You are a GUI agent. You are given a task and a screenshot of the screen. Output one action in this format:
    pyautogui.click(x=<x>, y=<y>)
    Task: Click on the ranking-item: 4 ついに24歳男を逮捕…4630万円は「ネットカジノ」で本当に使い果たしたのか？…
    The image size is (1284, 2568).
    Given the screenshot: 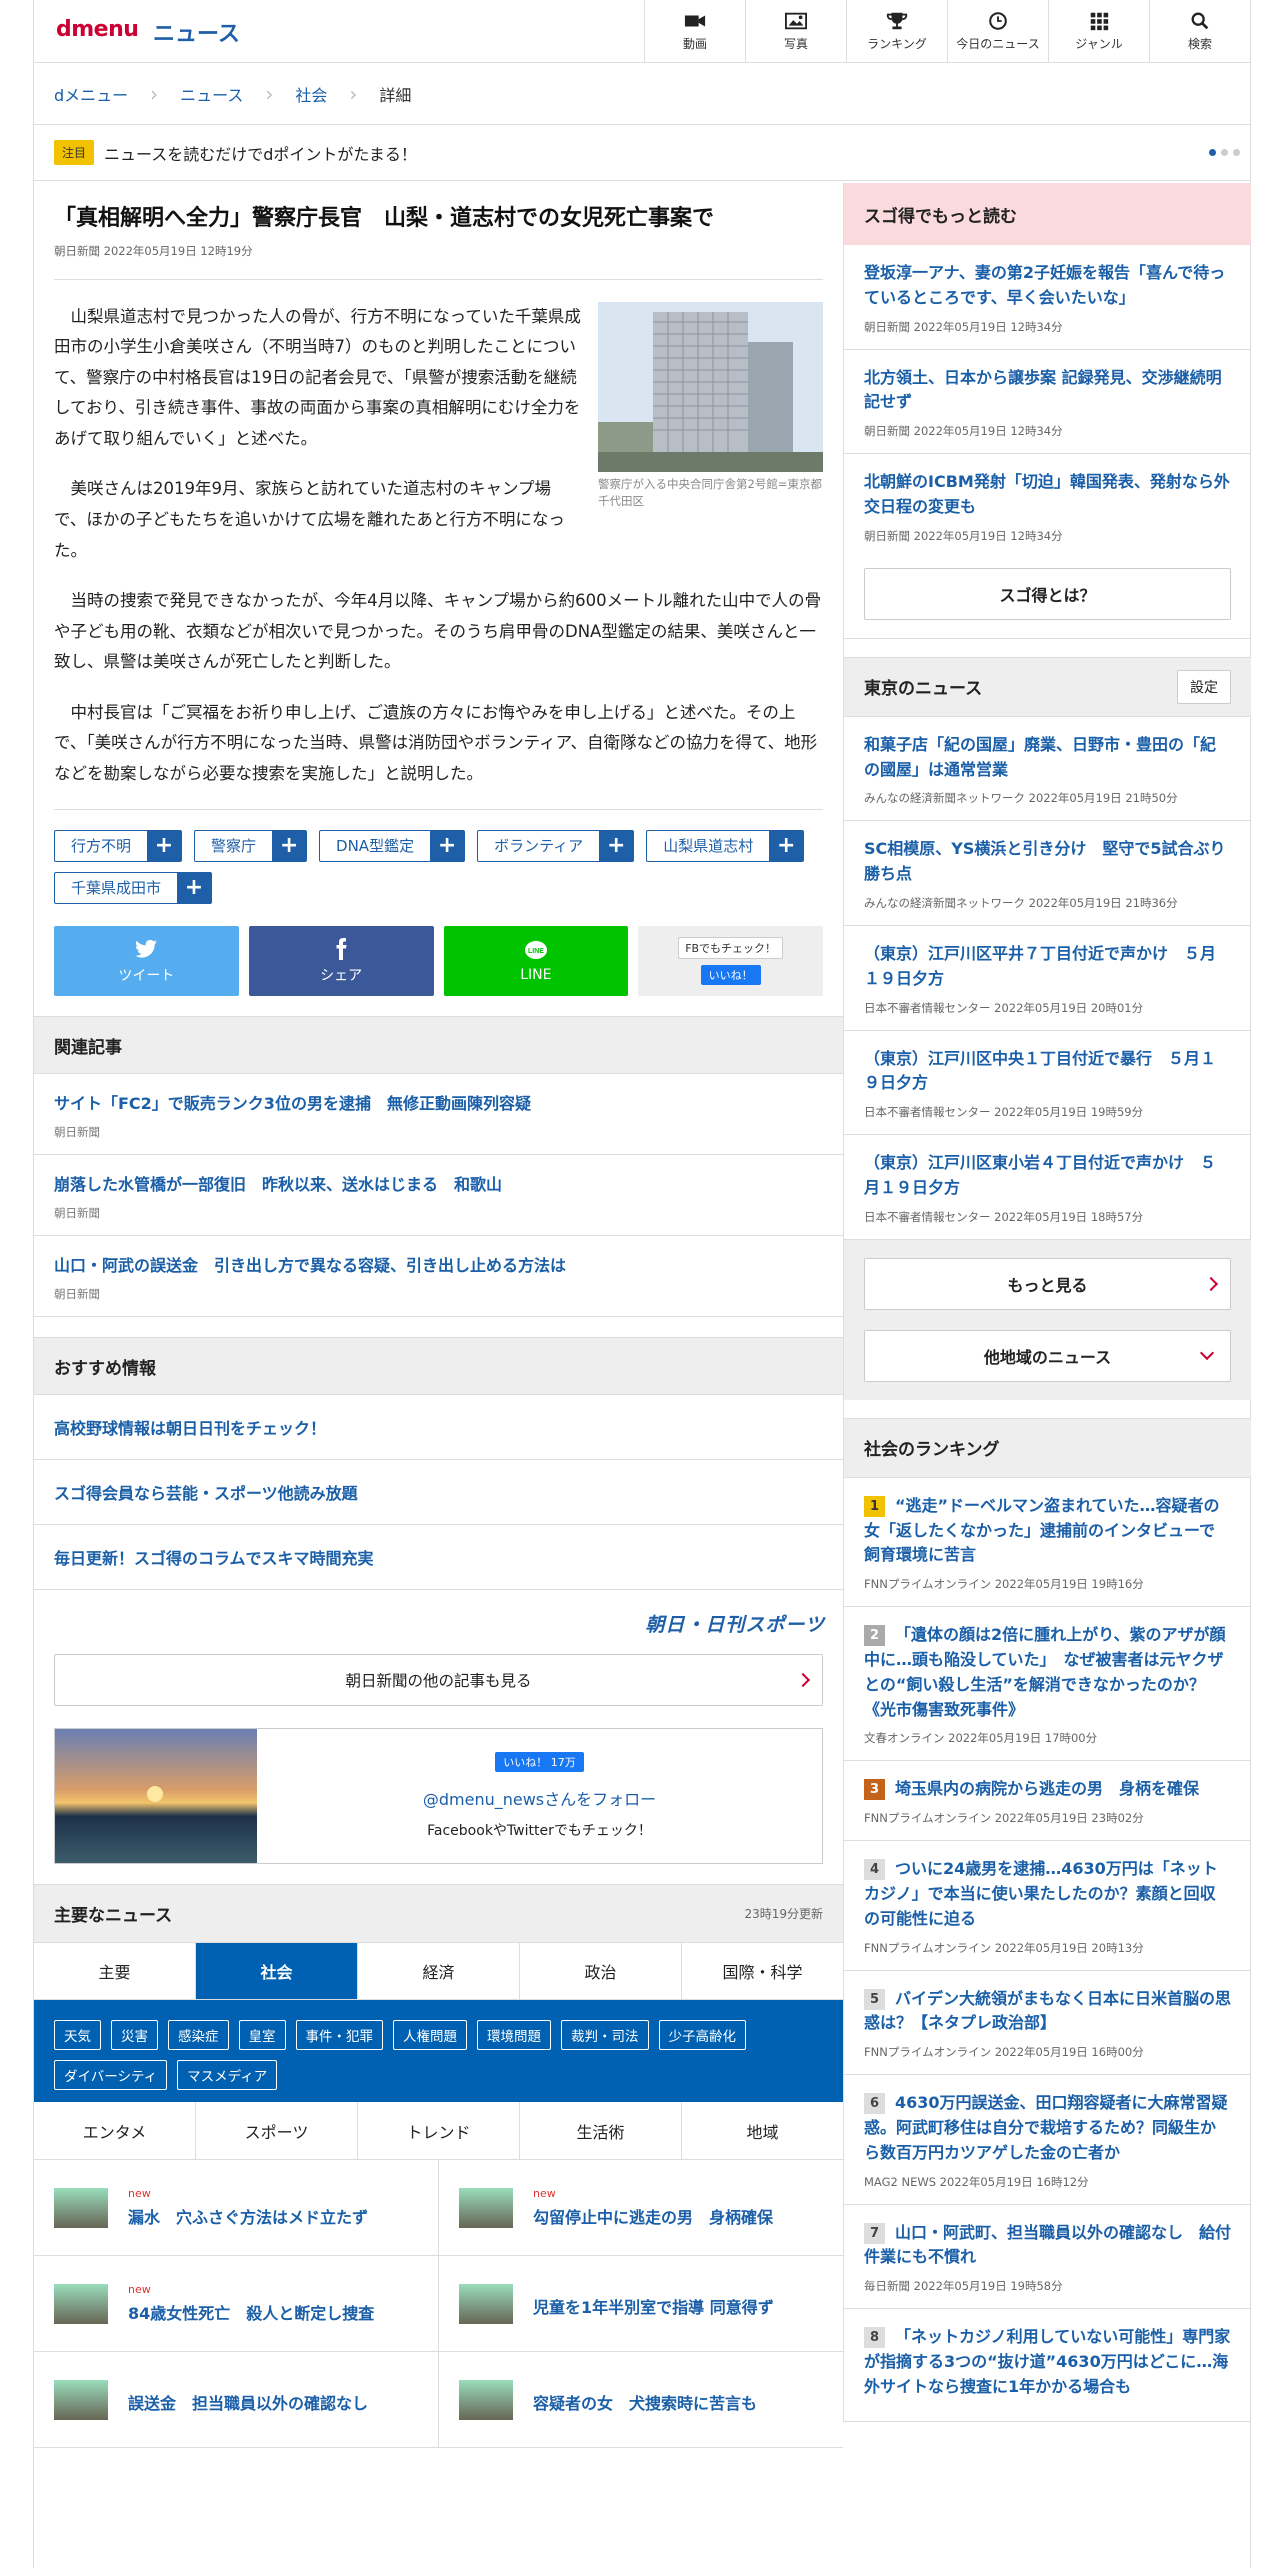 What is the action you would take?
    pyautogui.click(x=1047, y=1906)
    